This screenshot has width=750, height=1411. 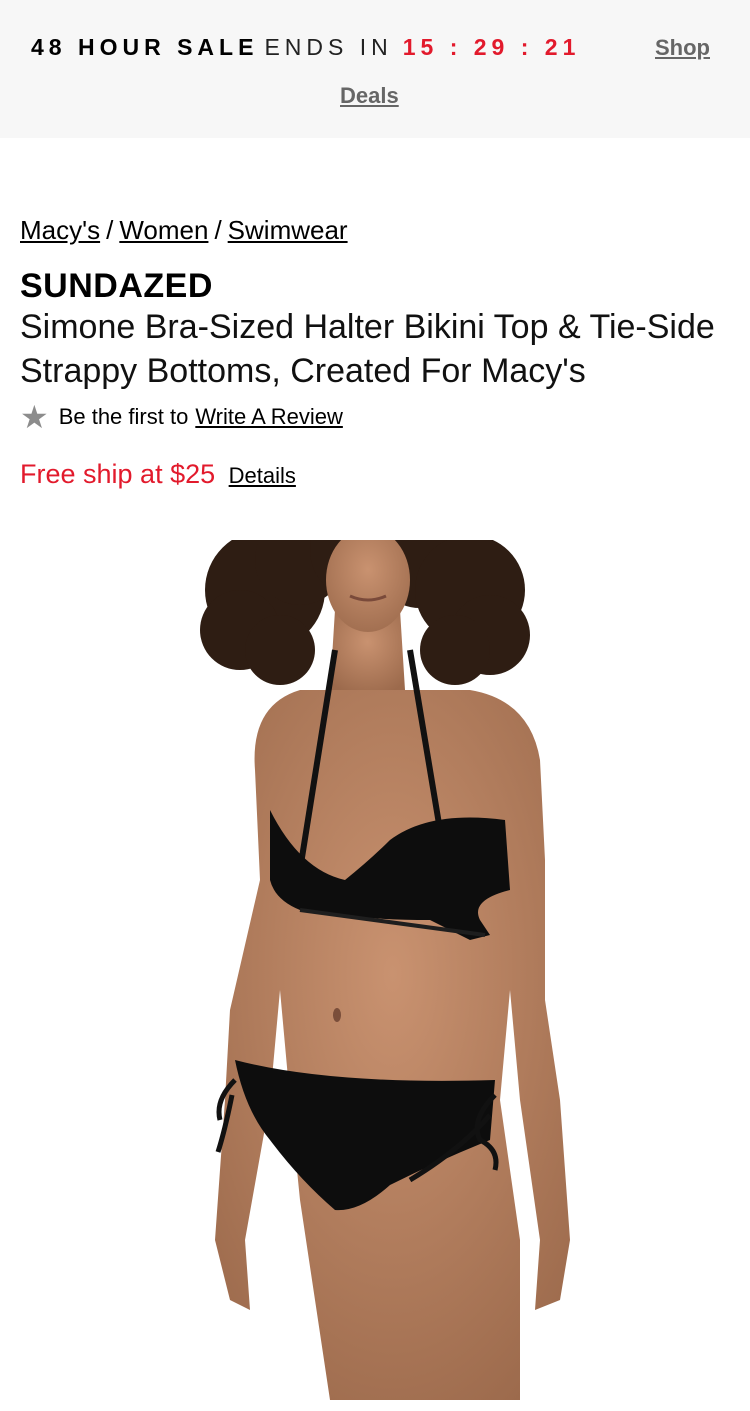 I want to click on star-icon: ★, so click(x=34, y=417).